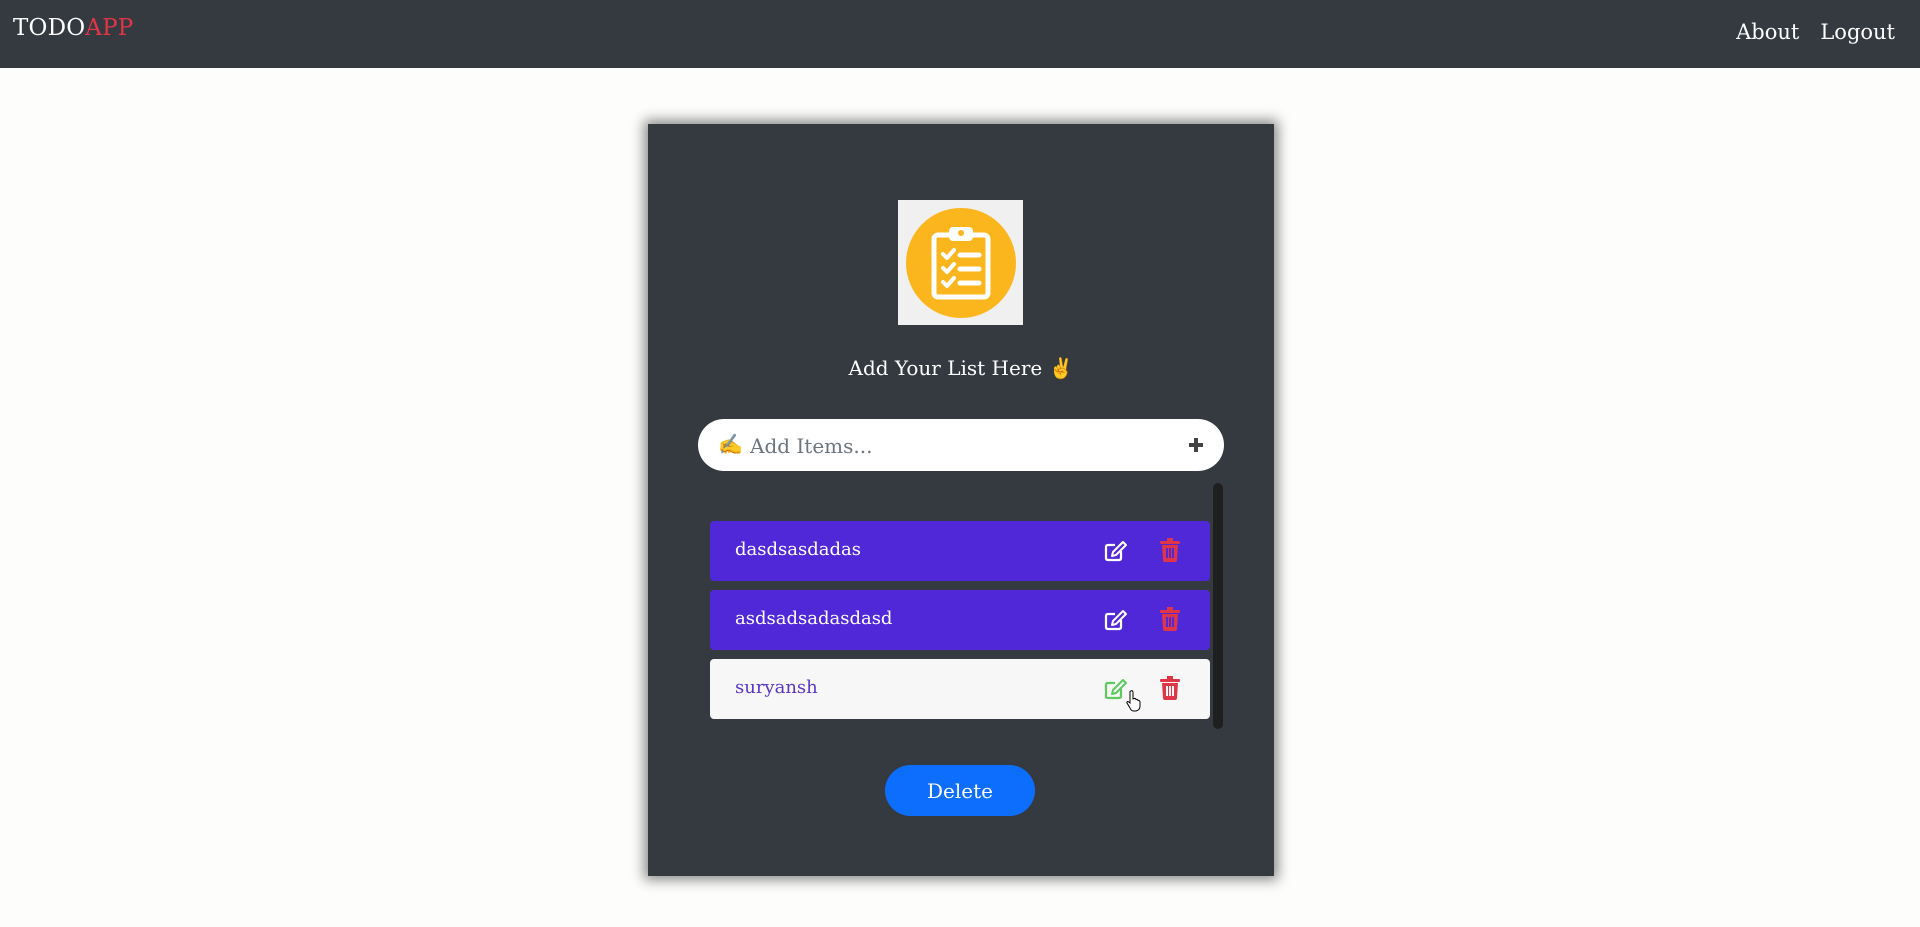 The width and height of the screenshot is (1920, 927). I want to click on navbar: TODOAPP About Logout, so click(960, 34).